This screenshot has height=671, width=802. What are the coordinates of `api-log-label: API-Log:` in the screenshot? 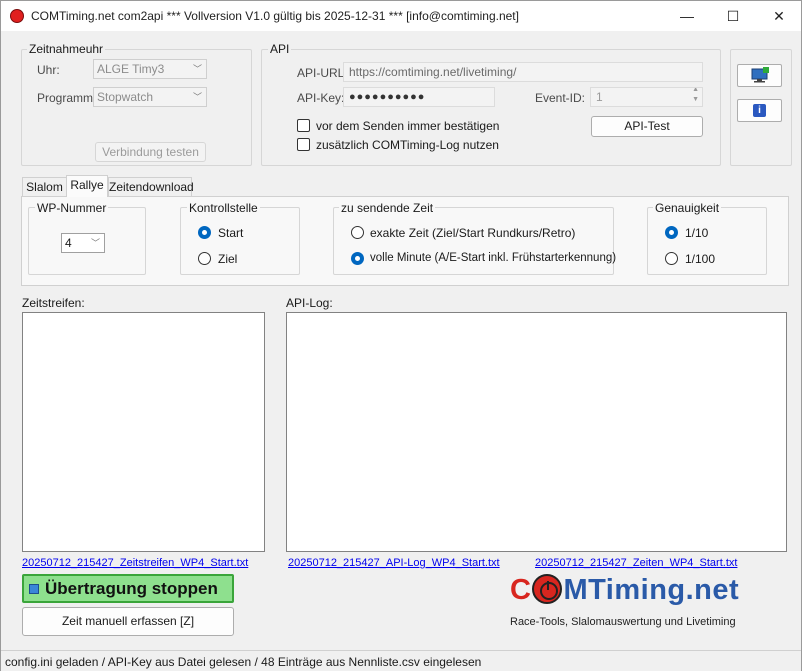 It's located at (309, 303).